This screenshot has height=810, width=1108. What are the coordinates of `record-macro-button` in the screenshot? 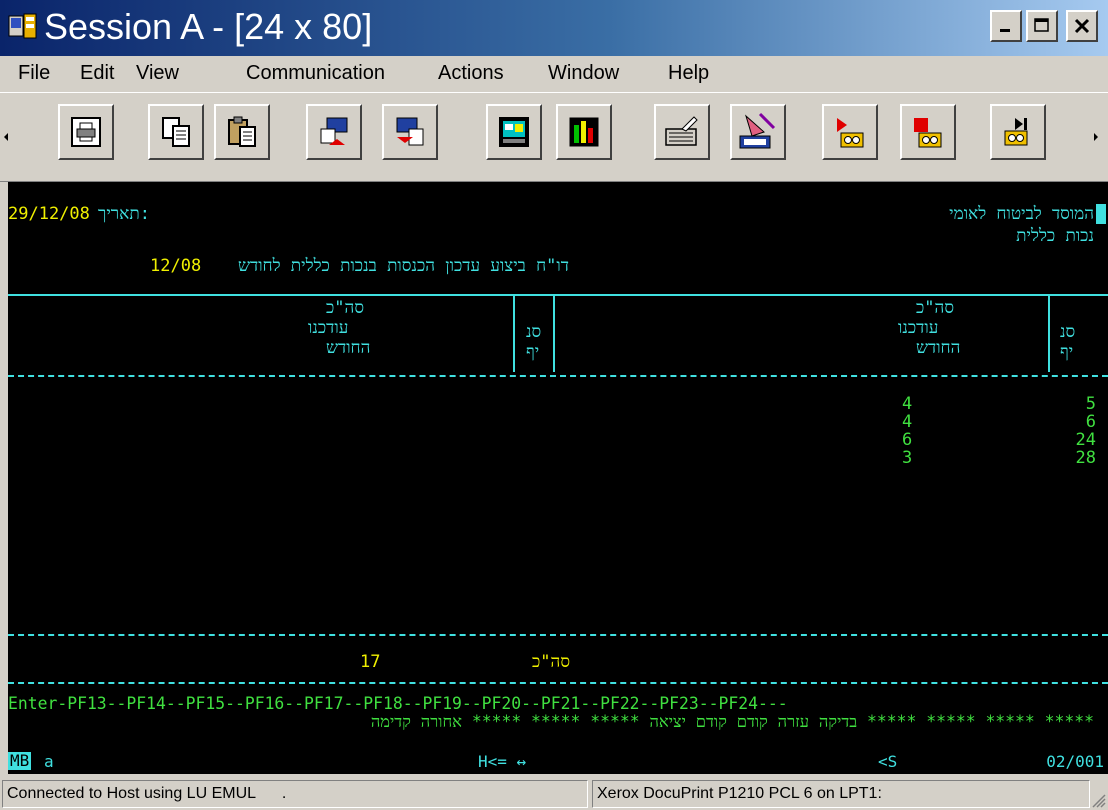 It's located at (850, 132).